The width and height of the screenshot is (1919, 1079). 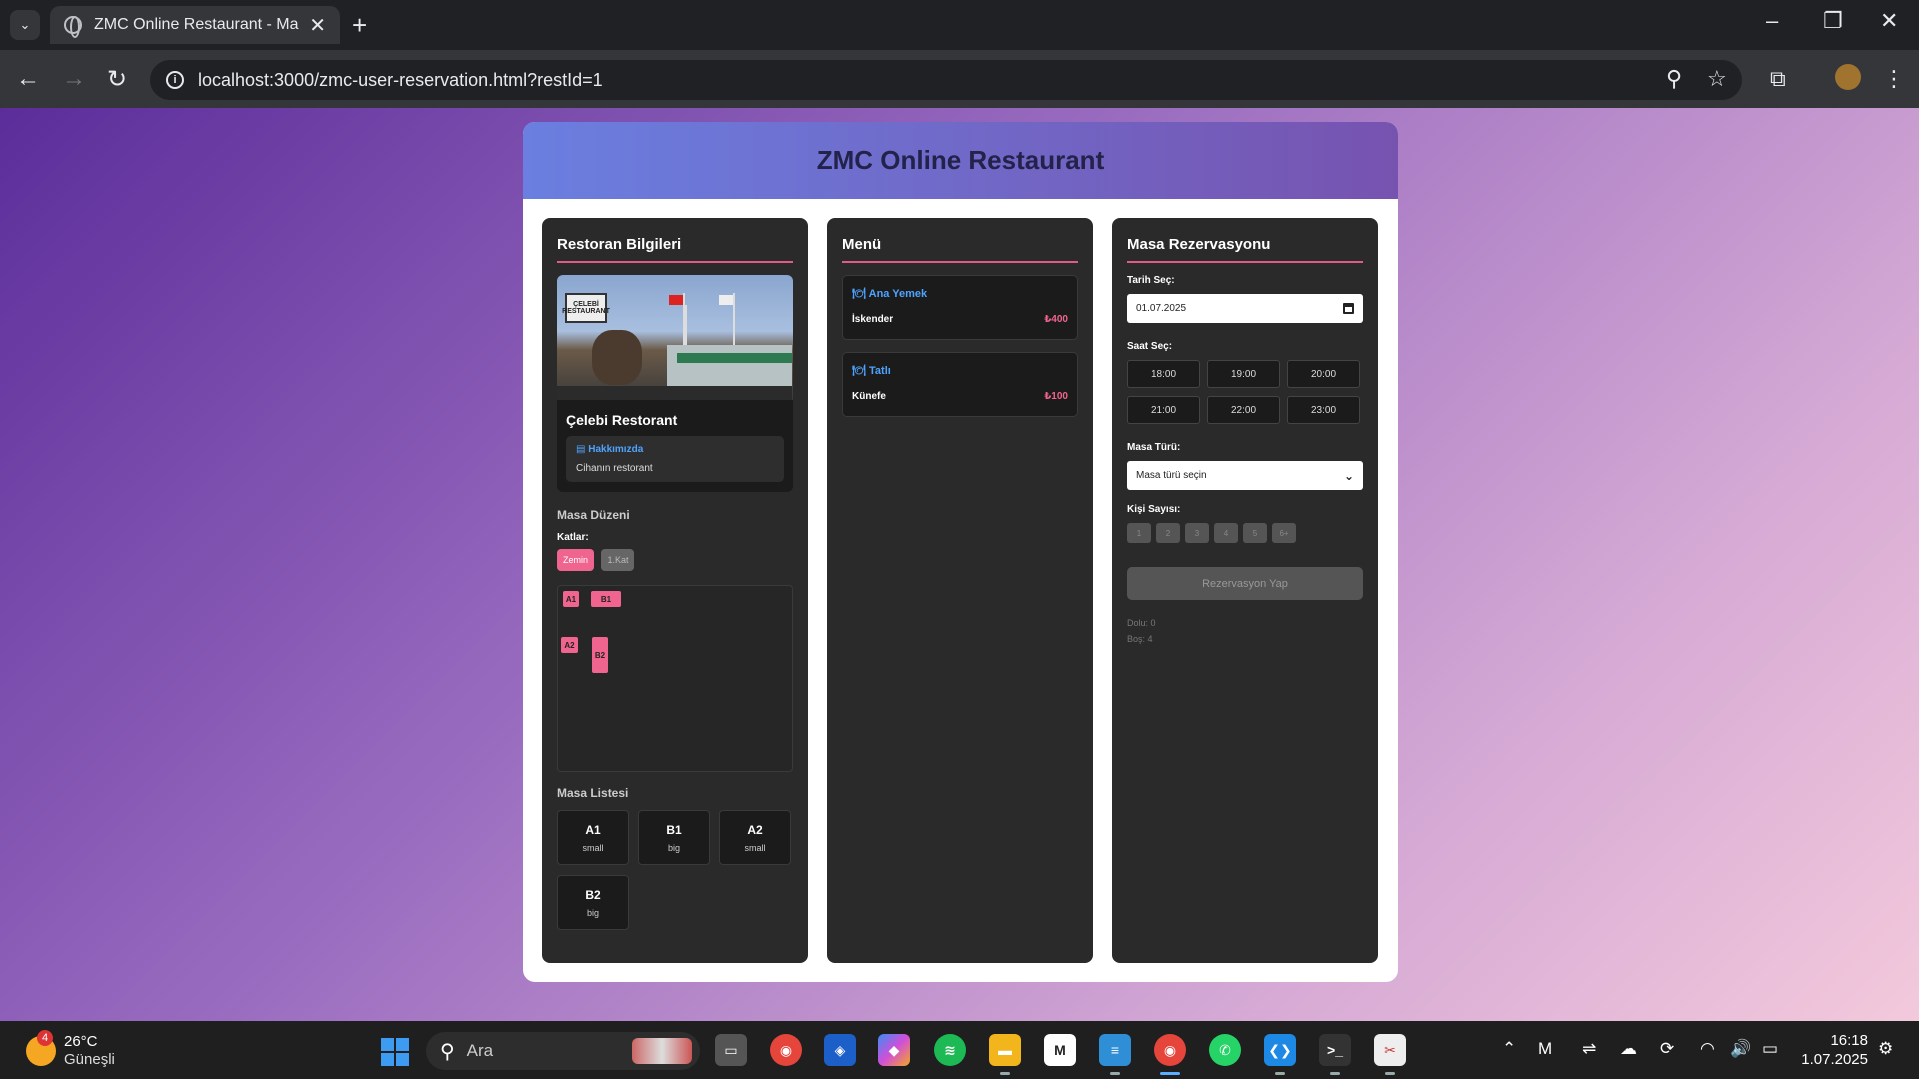 I want to click on back-arrow-icon: ←, so click(x=28, y=79).